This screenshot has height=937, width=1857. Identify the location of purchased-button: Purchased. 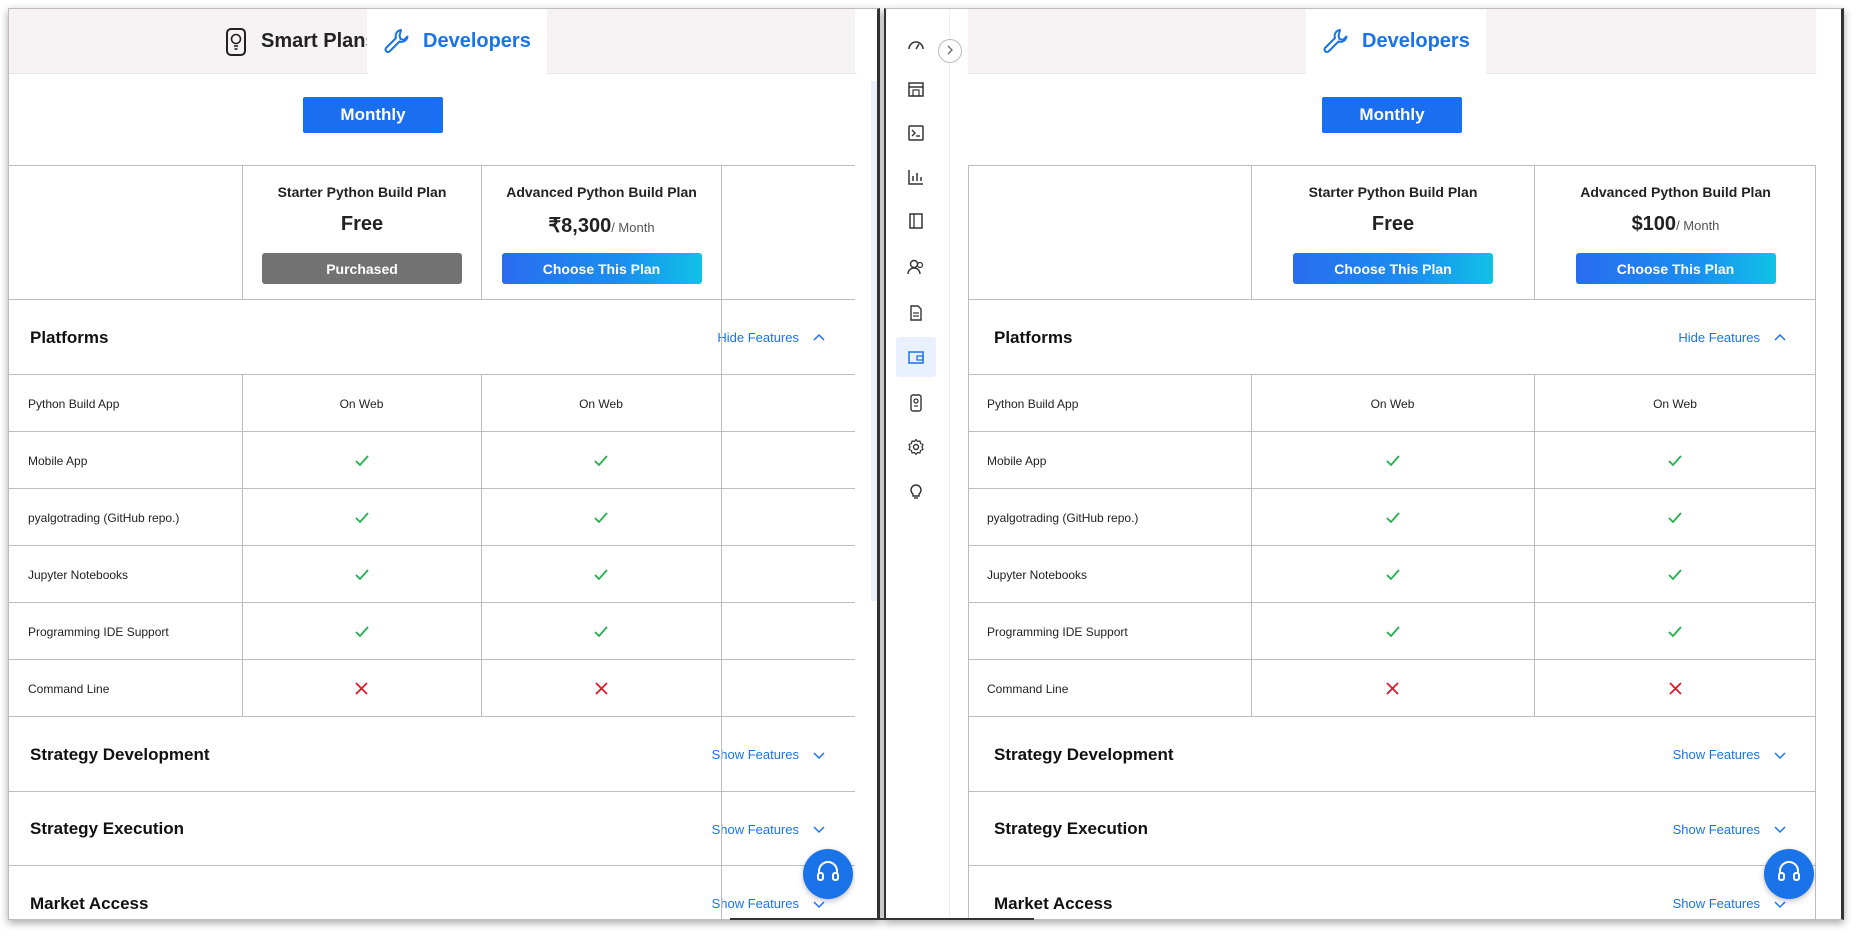
(362, 268).